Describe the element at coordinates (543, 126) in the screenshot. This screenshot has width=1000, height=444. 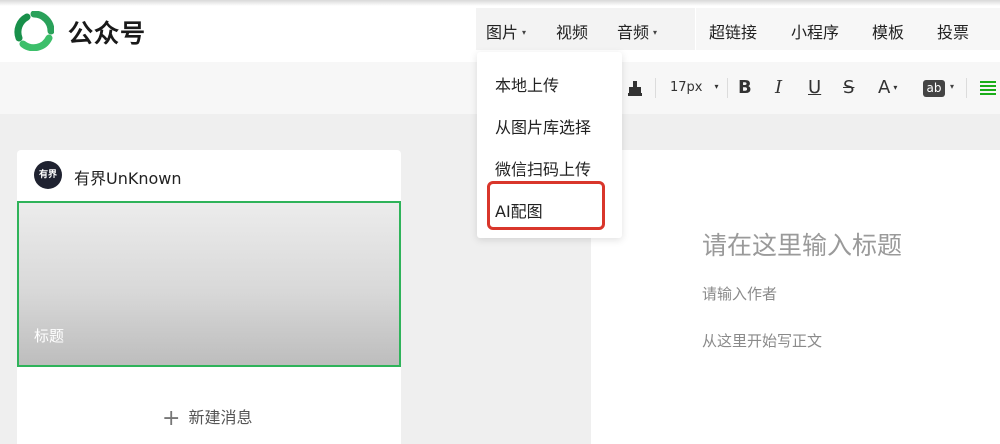
I see `menu-item-image-library: 从图片库选择` at that location.